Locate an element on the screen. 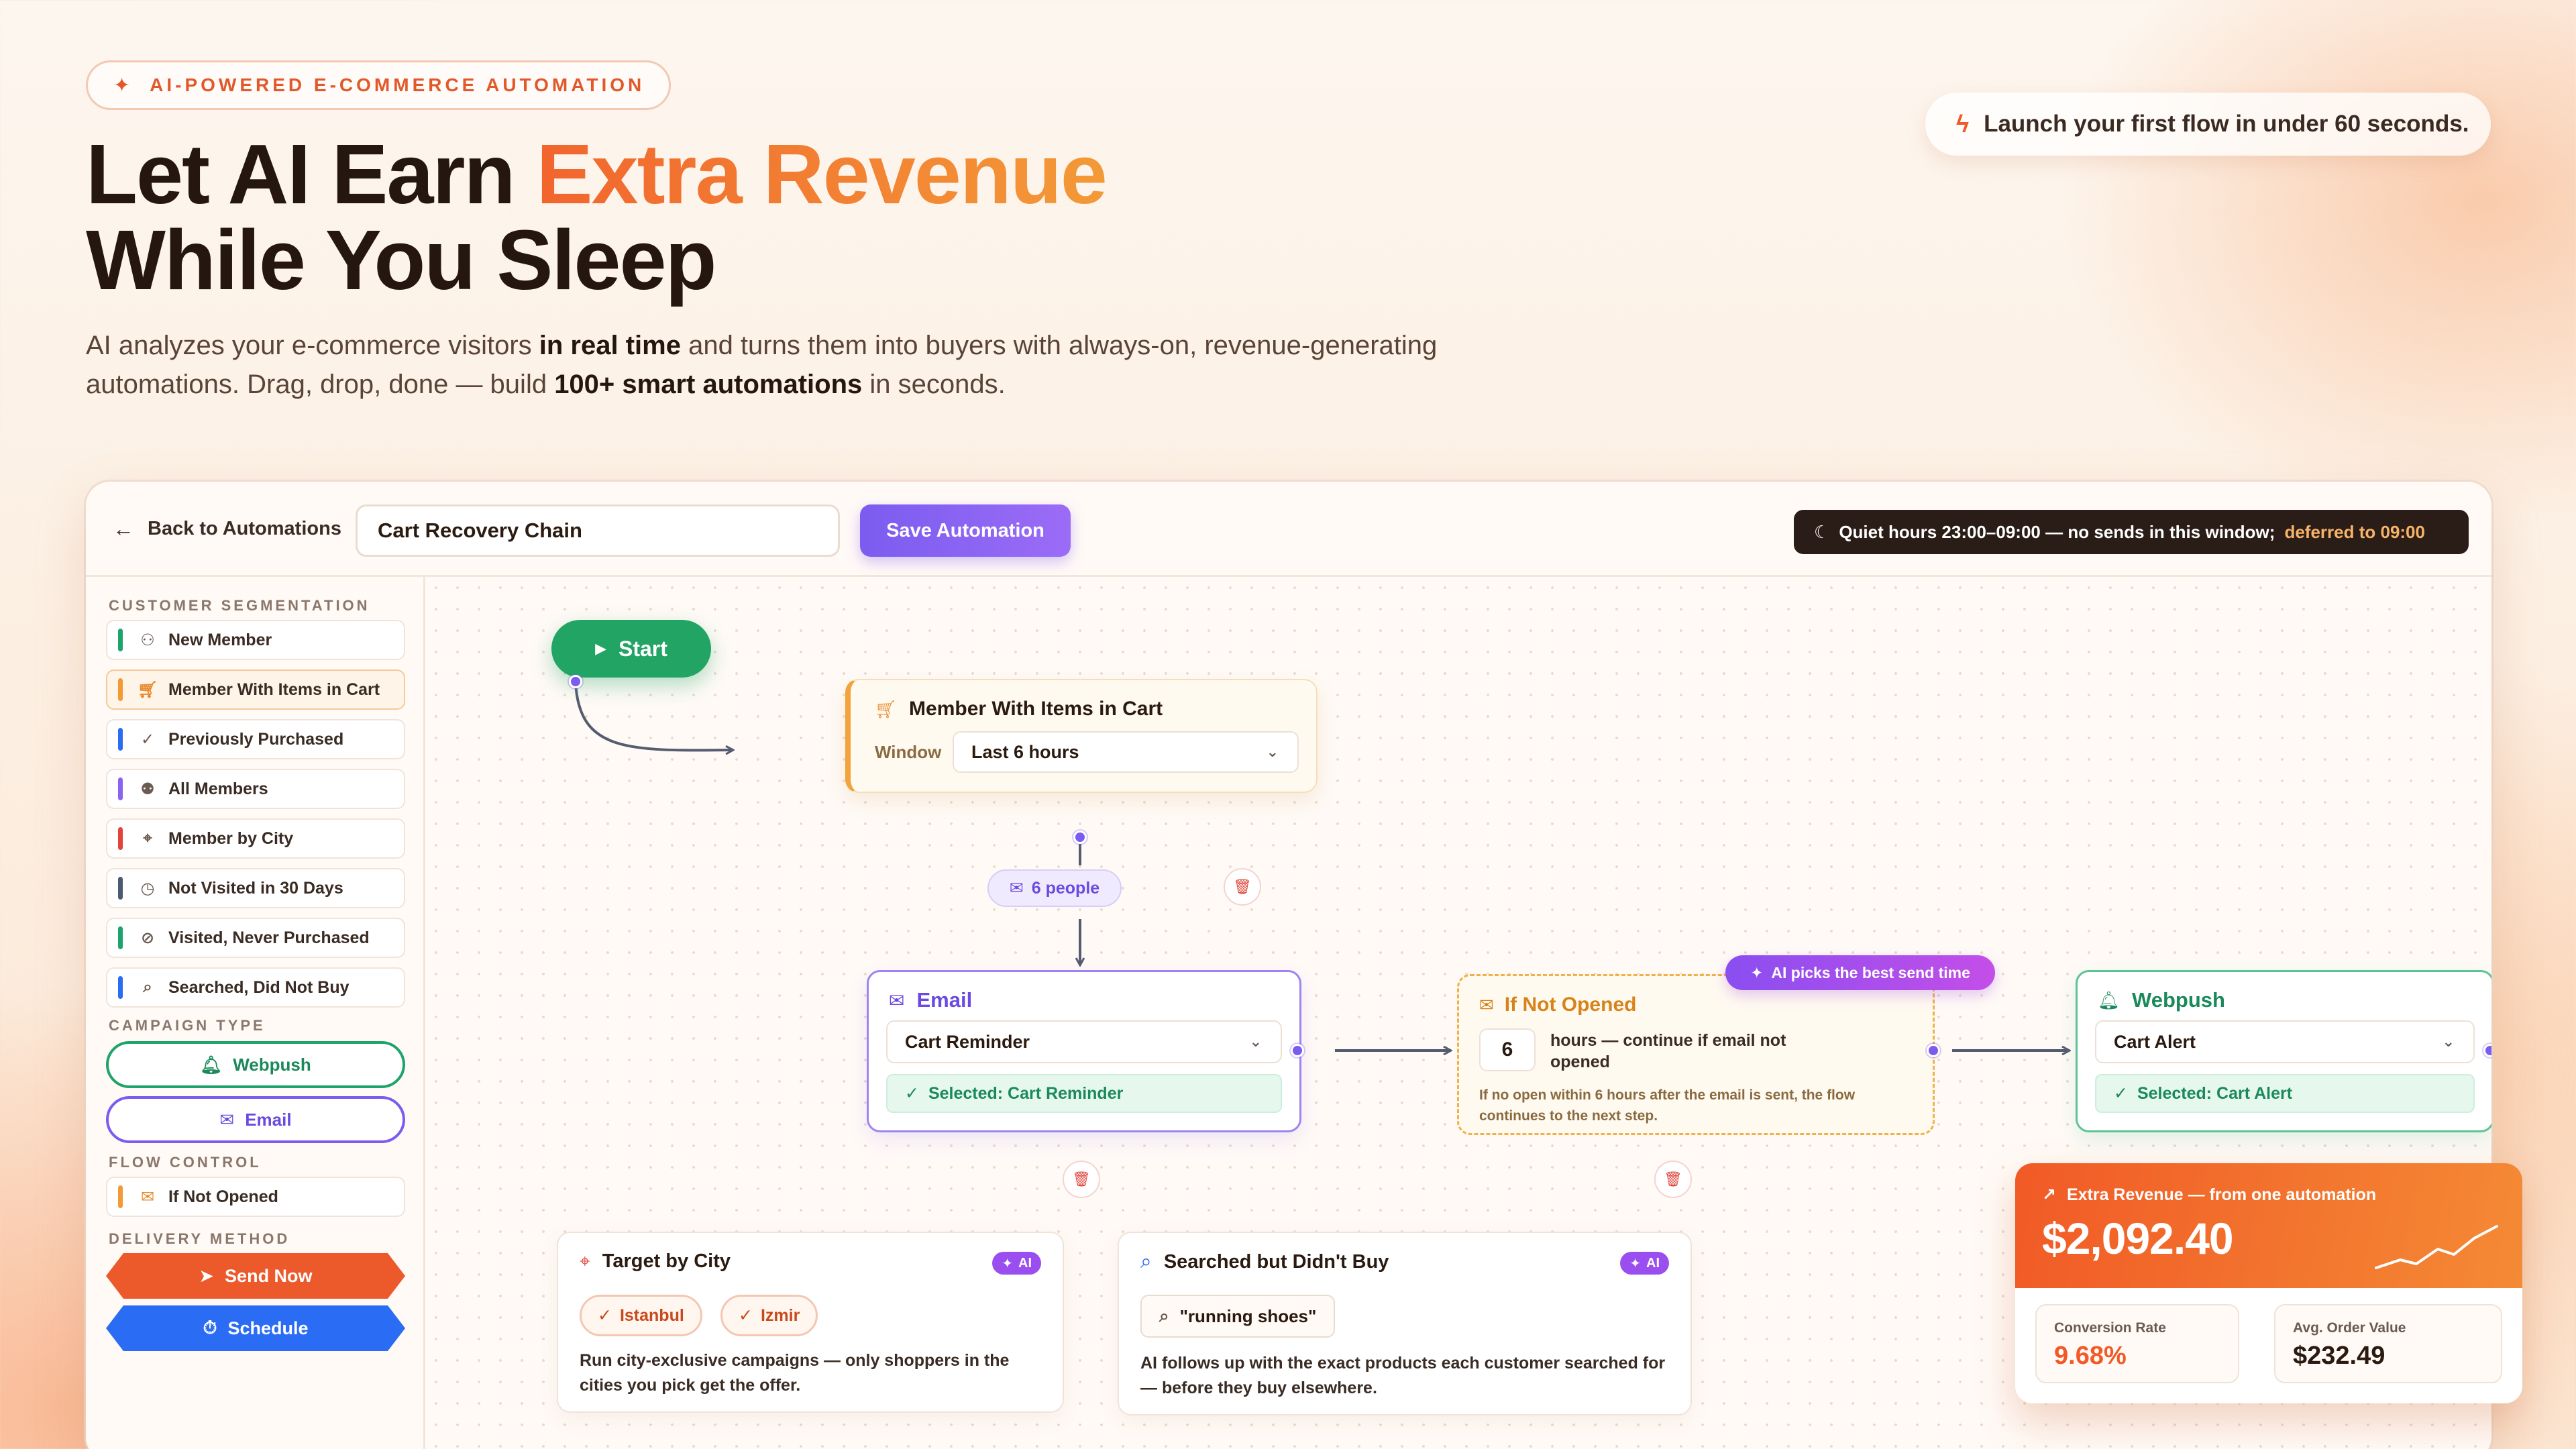  chevron-down-icon: ⌄ is located at coordinates (1272, 751).